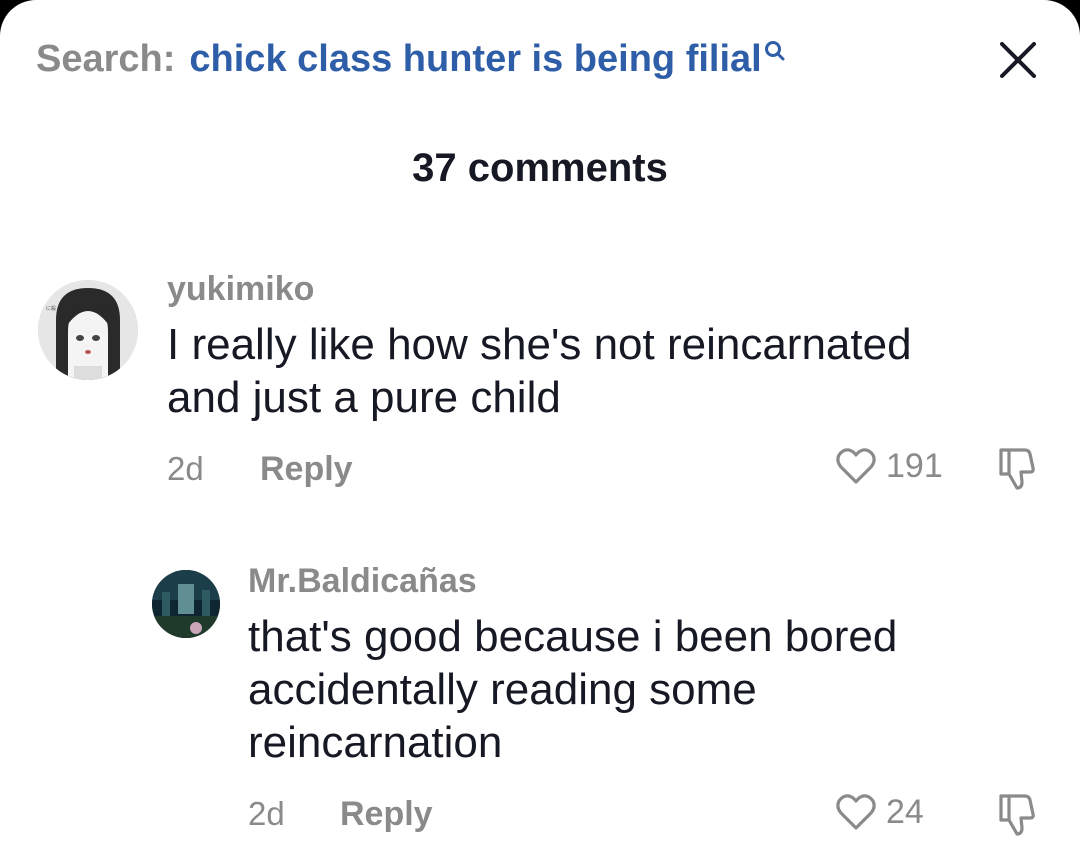 This screenshot has height=850, width=1080. Describe the element at coordinates (51, 308) in the screenshot. I see `svg-text: に殺` at that location.